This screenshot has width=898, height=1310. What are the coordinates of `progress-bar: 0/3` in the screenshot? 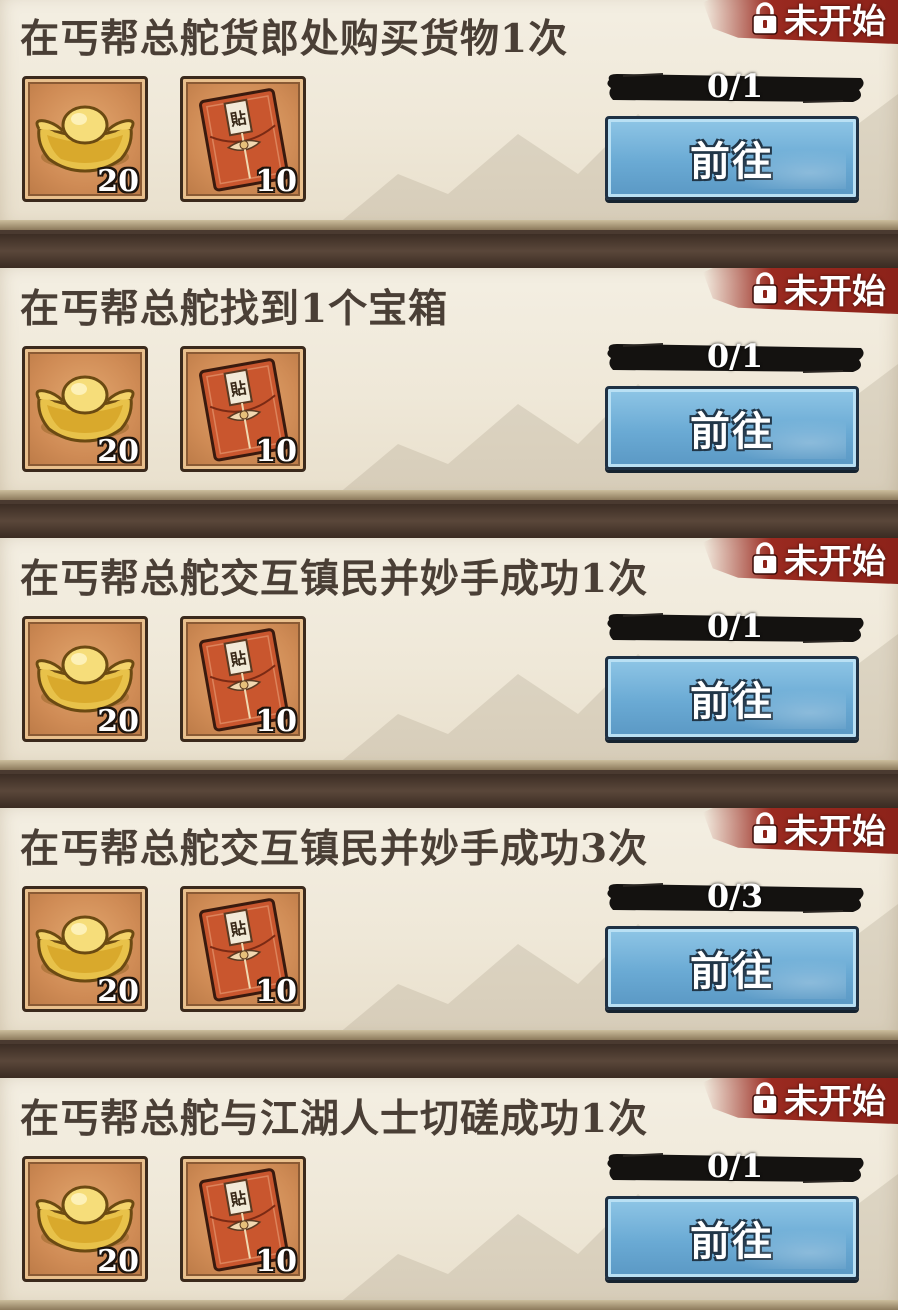 It's located at (735, 896).